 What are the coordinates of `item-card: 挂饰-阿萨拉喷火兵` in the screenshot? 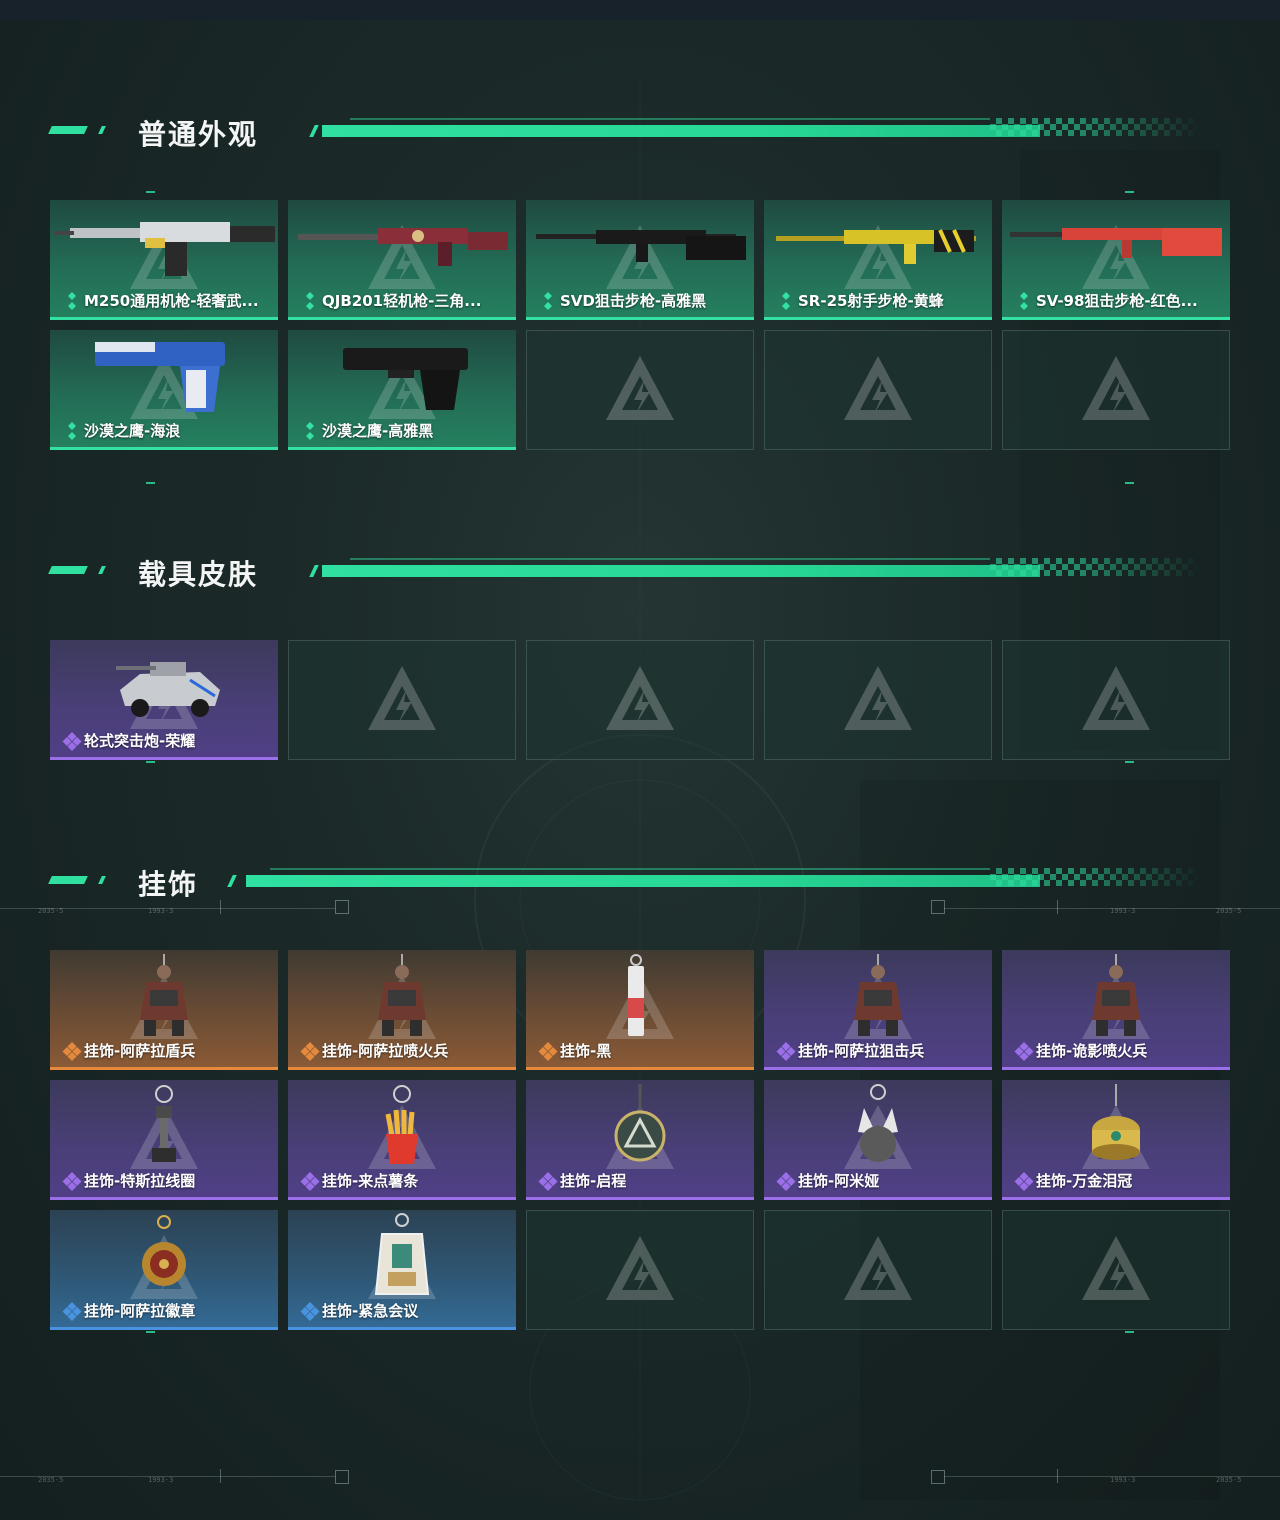 It's located at (402, 1010).